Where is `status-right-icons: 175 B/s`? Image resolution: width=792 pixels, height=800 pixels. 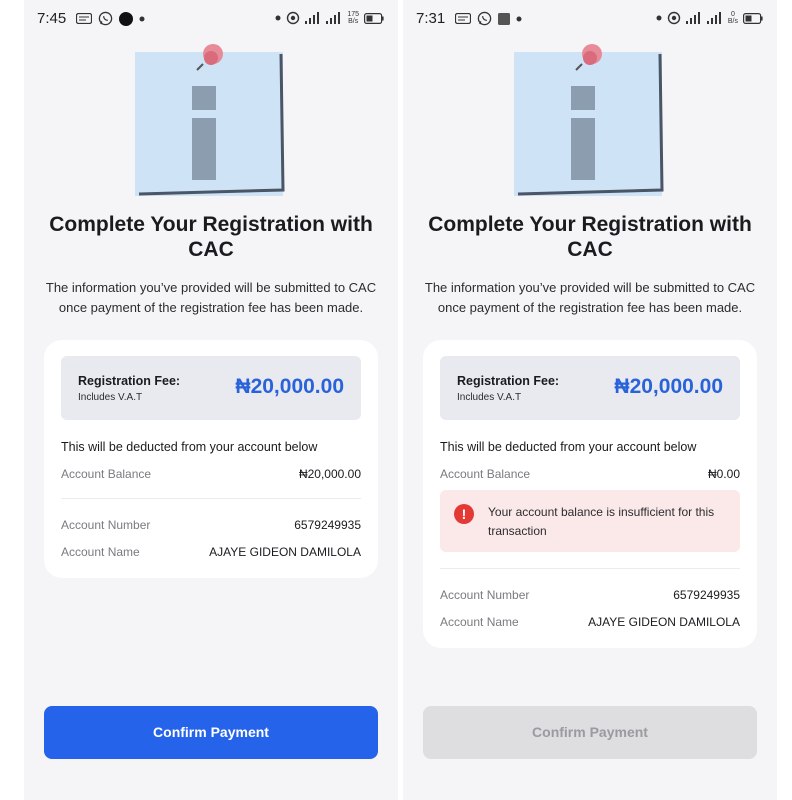
status-right-icons: 175 B/s is located at coordinates (329, 18).